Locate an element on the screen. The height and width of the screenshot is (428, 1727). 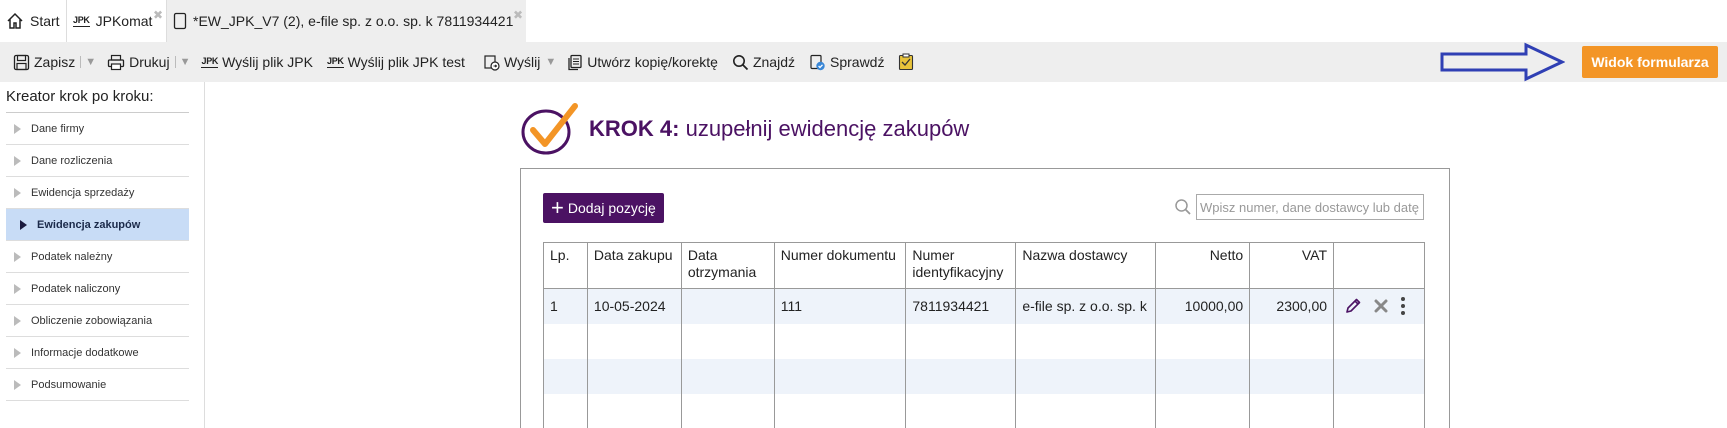
form-view-button: Widok formularza is located at coordinates (1650, 62).